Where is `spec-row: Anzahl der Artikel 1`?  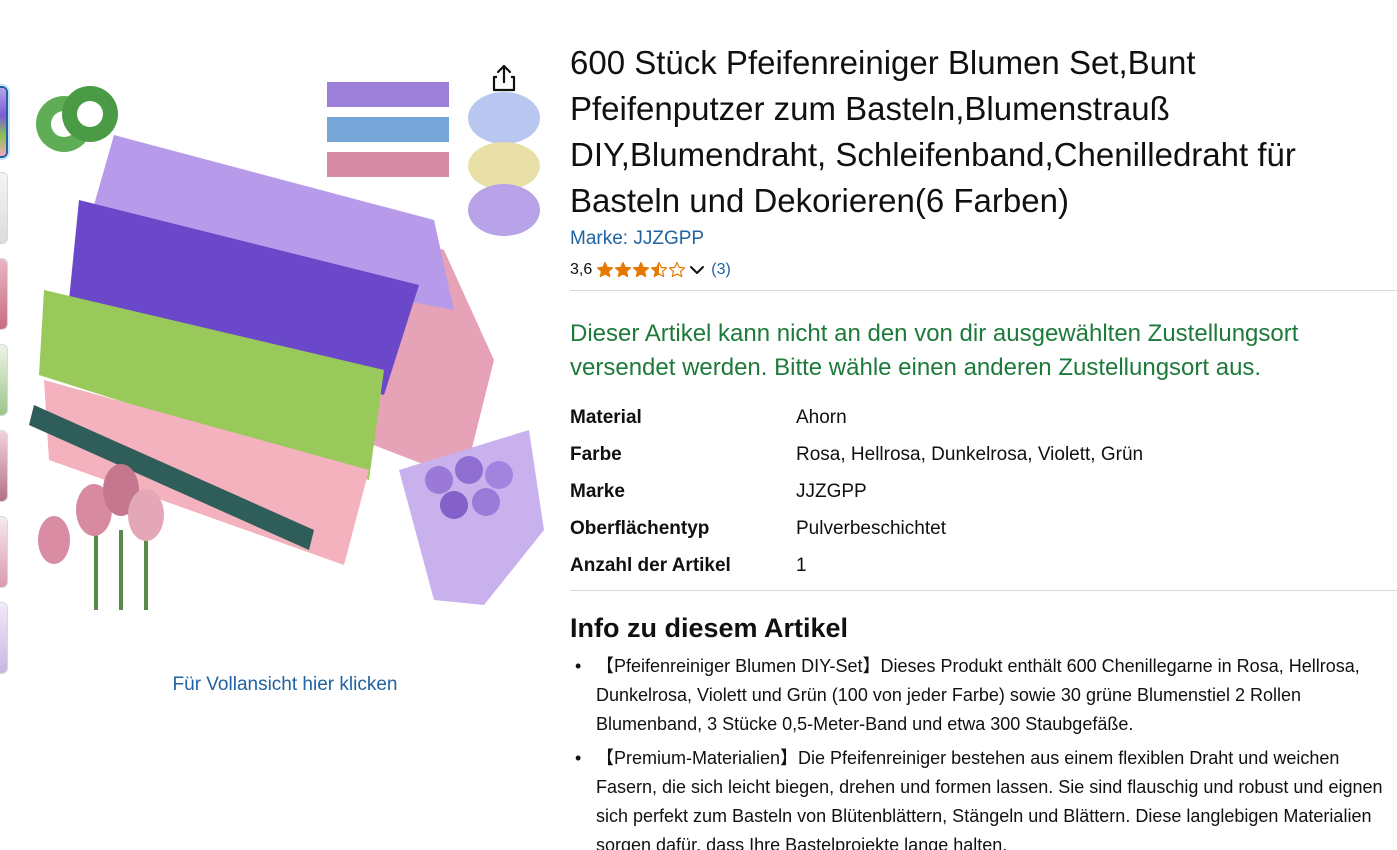 spec-row: Anzahl der Artikel 1 is located at coordinates (970, 565).